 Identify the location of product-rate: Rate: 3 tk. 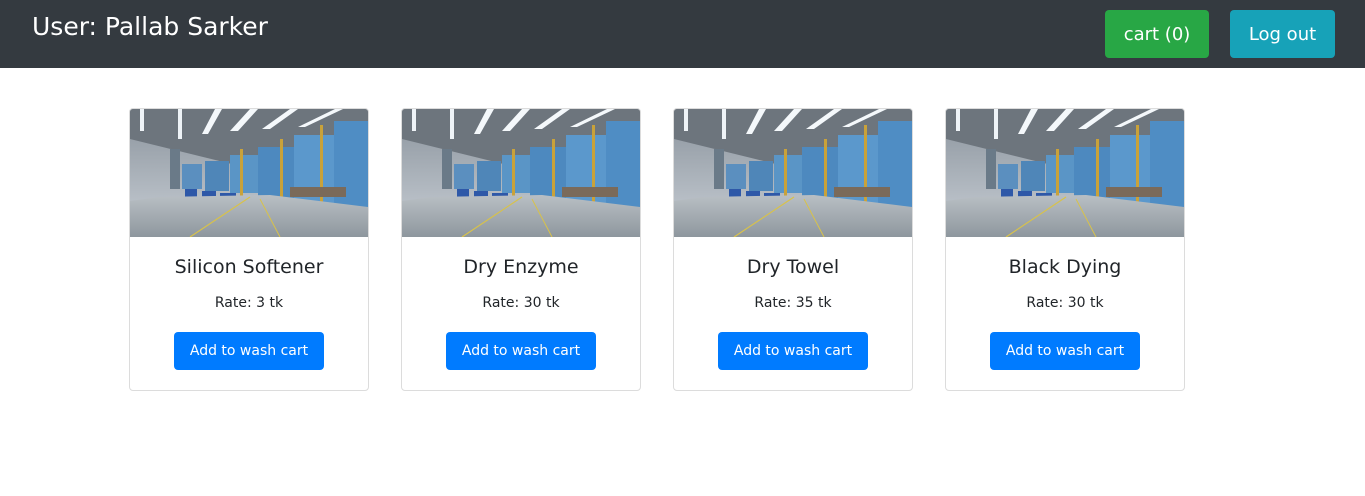
(249, 303).